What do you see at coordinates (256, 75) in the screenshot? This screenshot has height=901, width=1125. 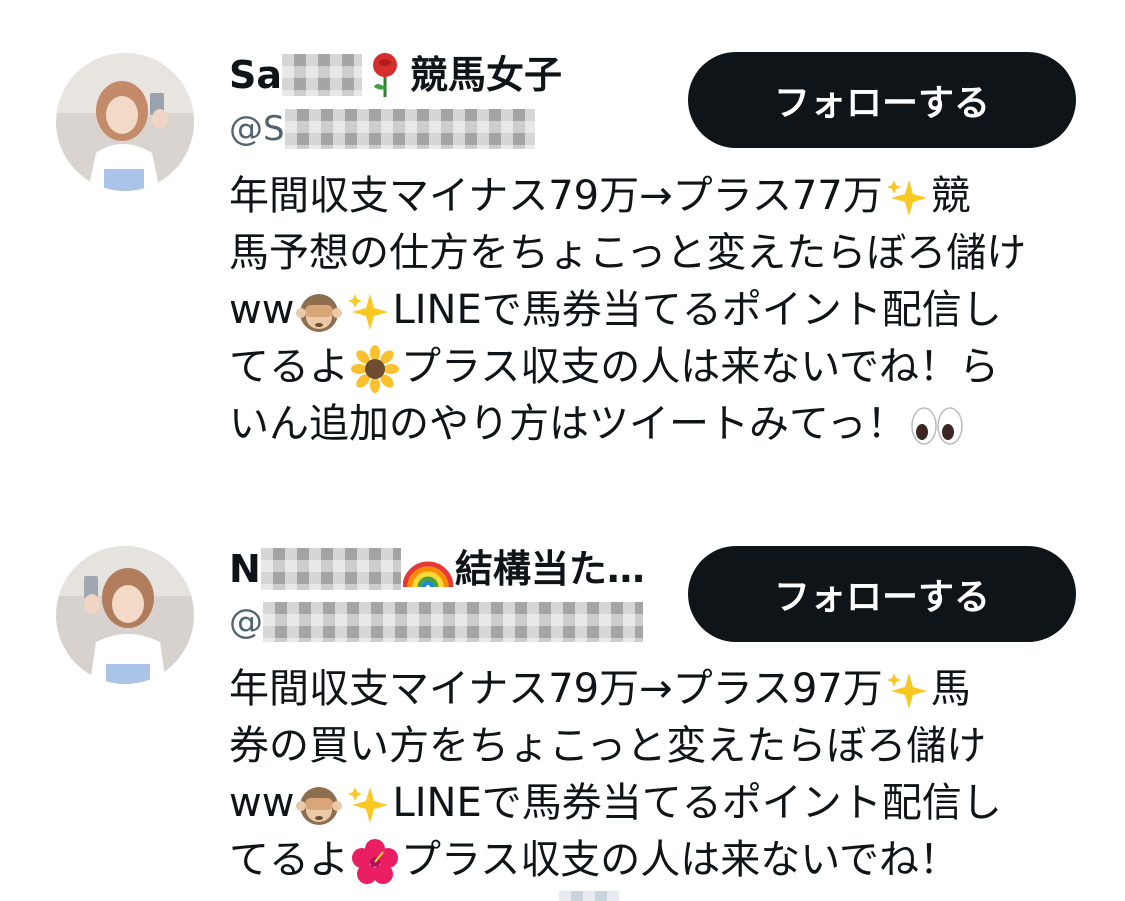 I see `display-name-visible: Sa` at bounding box center [256, 75].